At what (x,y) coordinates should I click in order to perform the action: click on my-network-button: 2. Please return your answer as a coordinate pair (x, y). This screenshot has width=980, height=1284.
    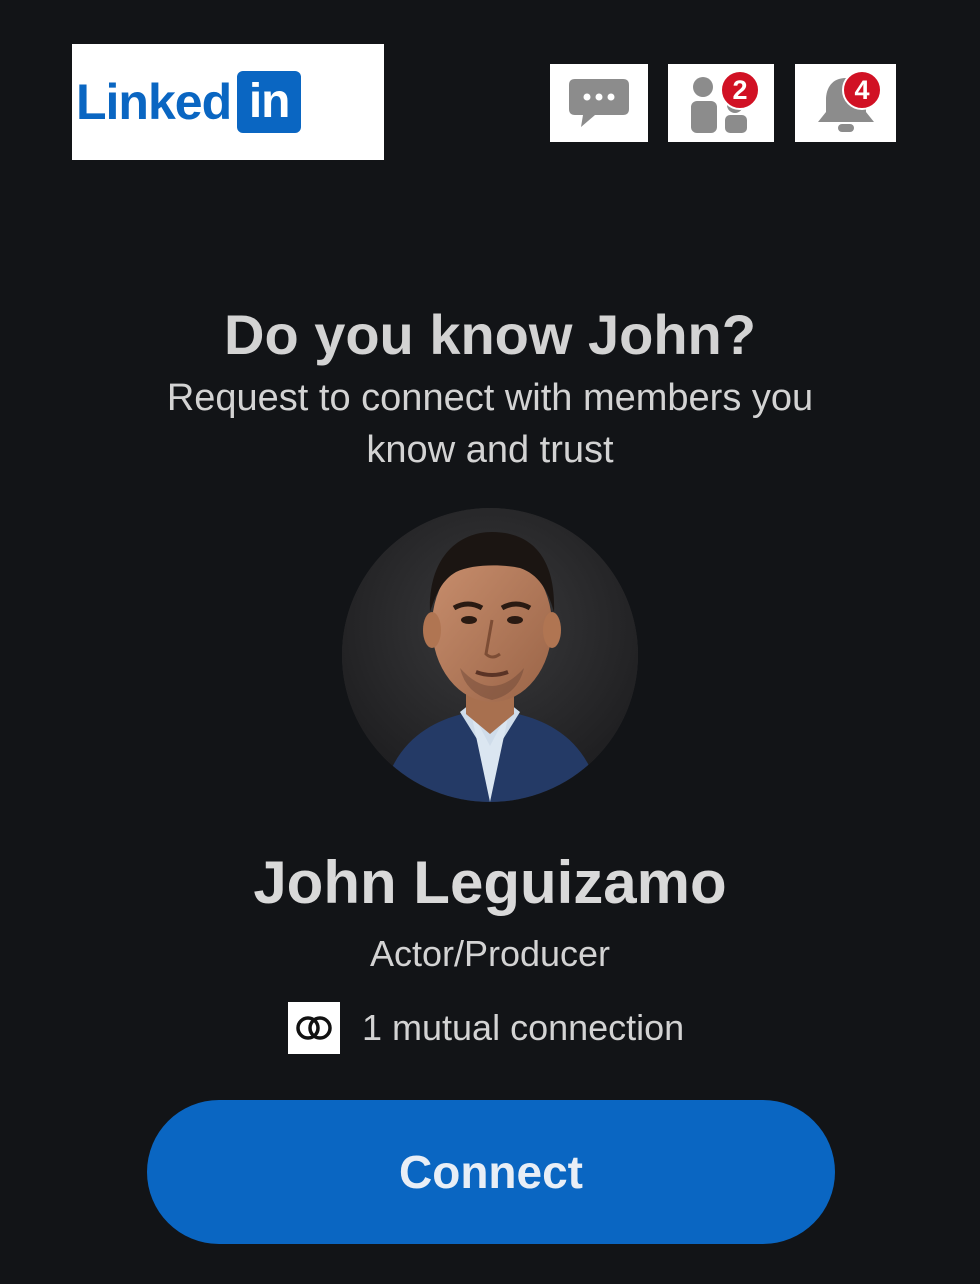
    Looking at the image, I should click on (721, 103).